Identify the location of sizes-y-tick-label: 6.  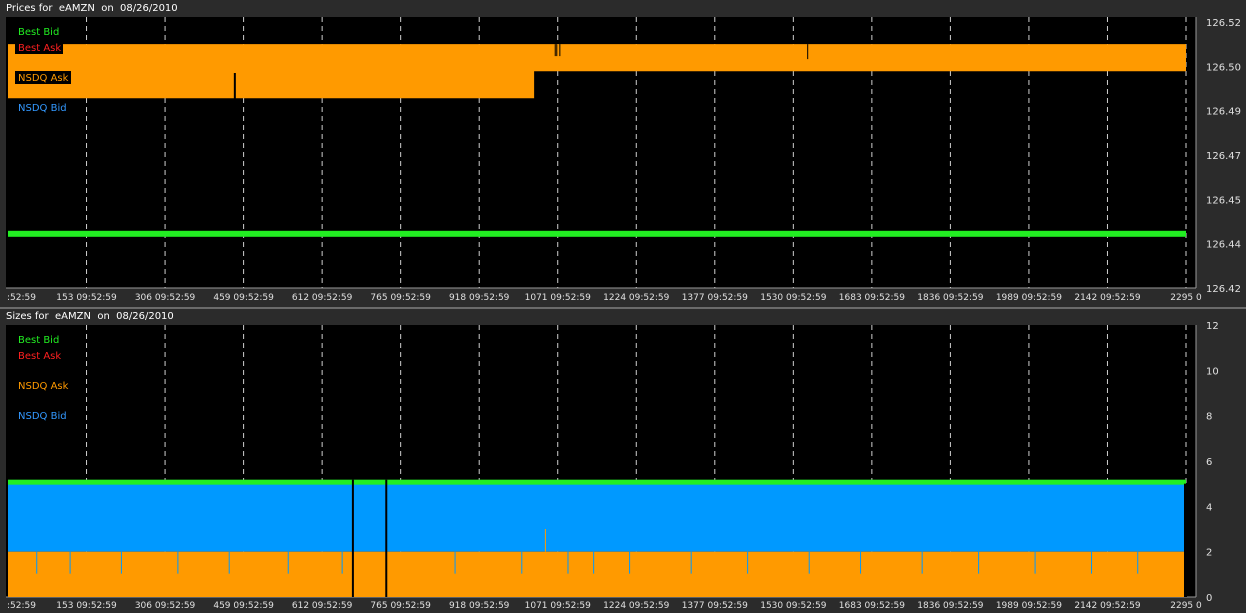
(1209, 462).